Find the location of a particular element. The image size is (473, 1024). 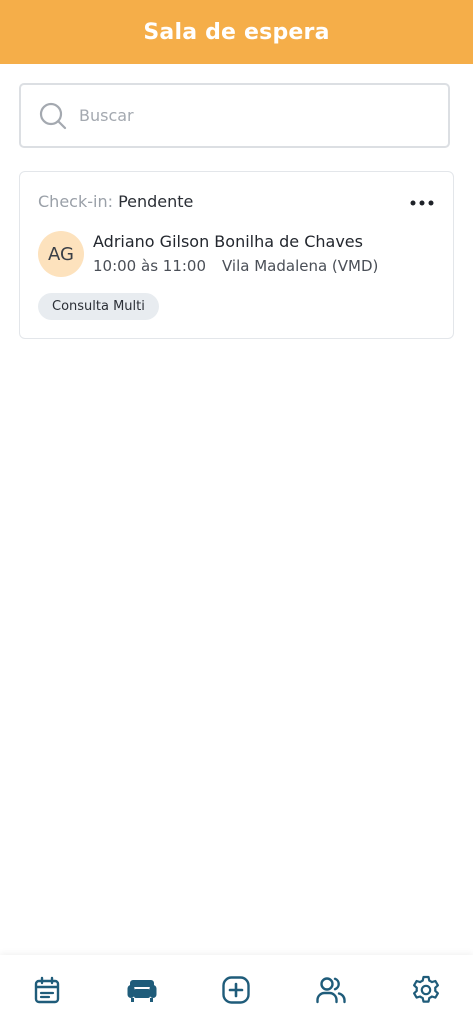

app-header: Sala de espera is located at coordinates (236, 32).